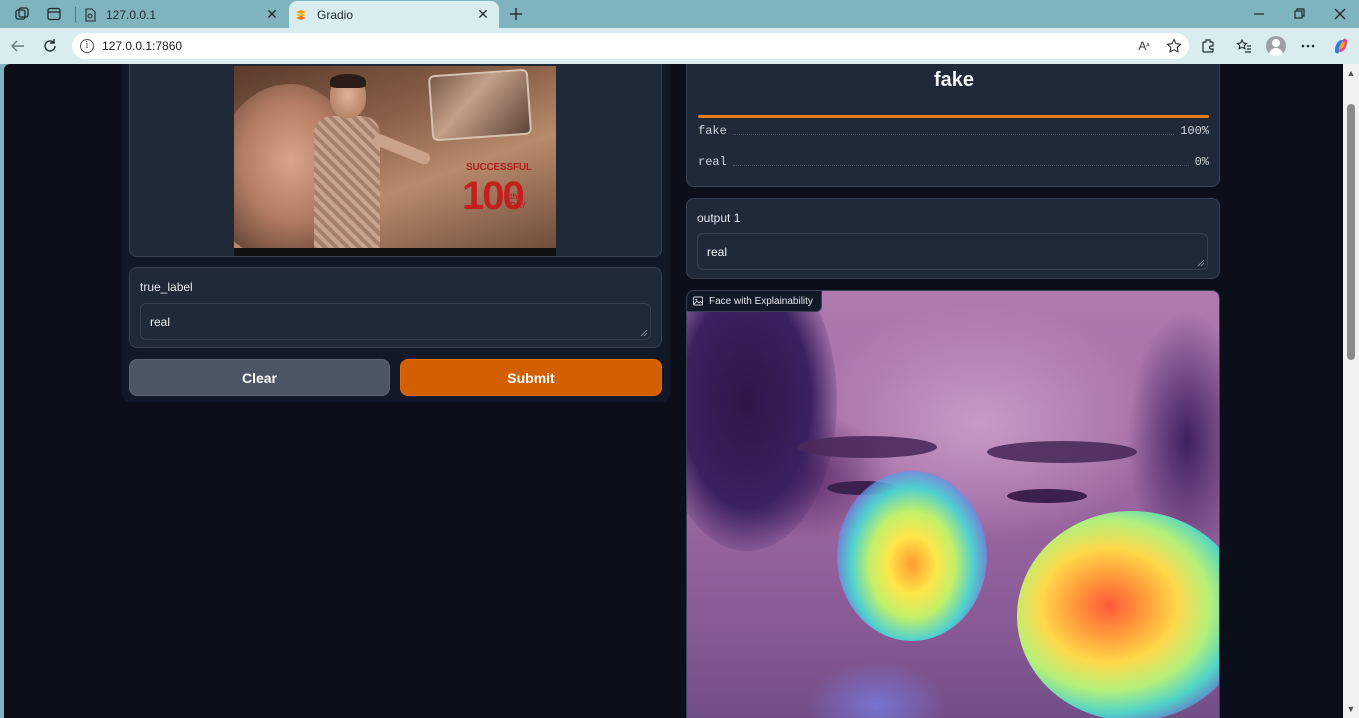 The width and height of the screenshot is (1359, 718). I want to click on copilot-icon, so click(1341, 46).